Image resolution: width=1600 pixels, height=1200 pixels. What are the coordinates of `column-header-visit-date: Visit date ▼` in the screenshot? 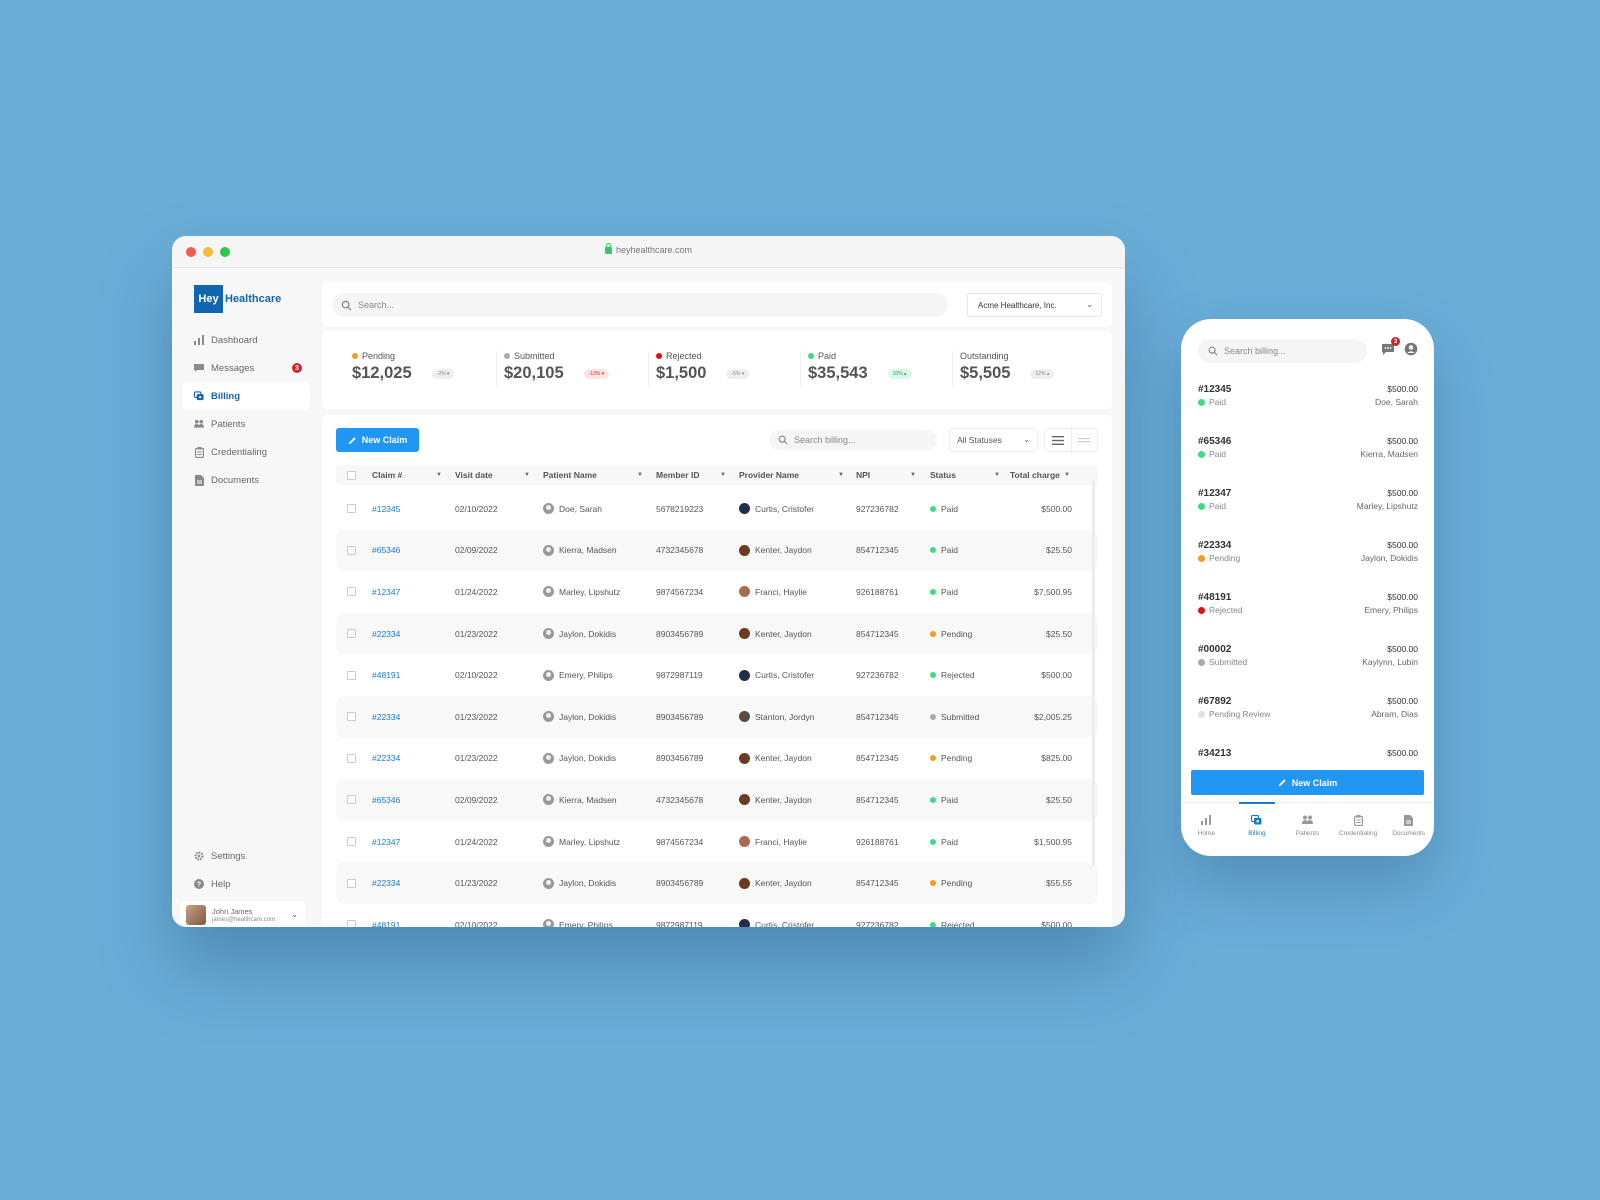 It's located at (492, 475).